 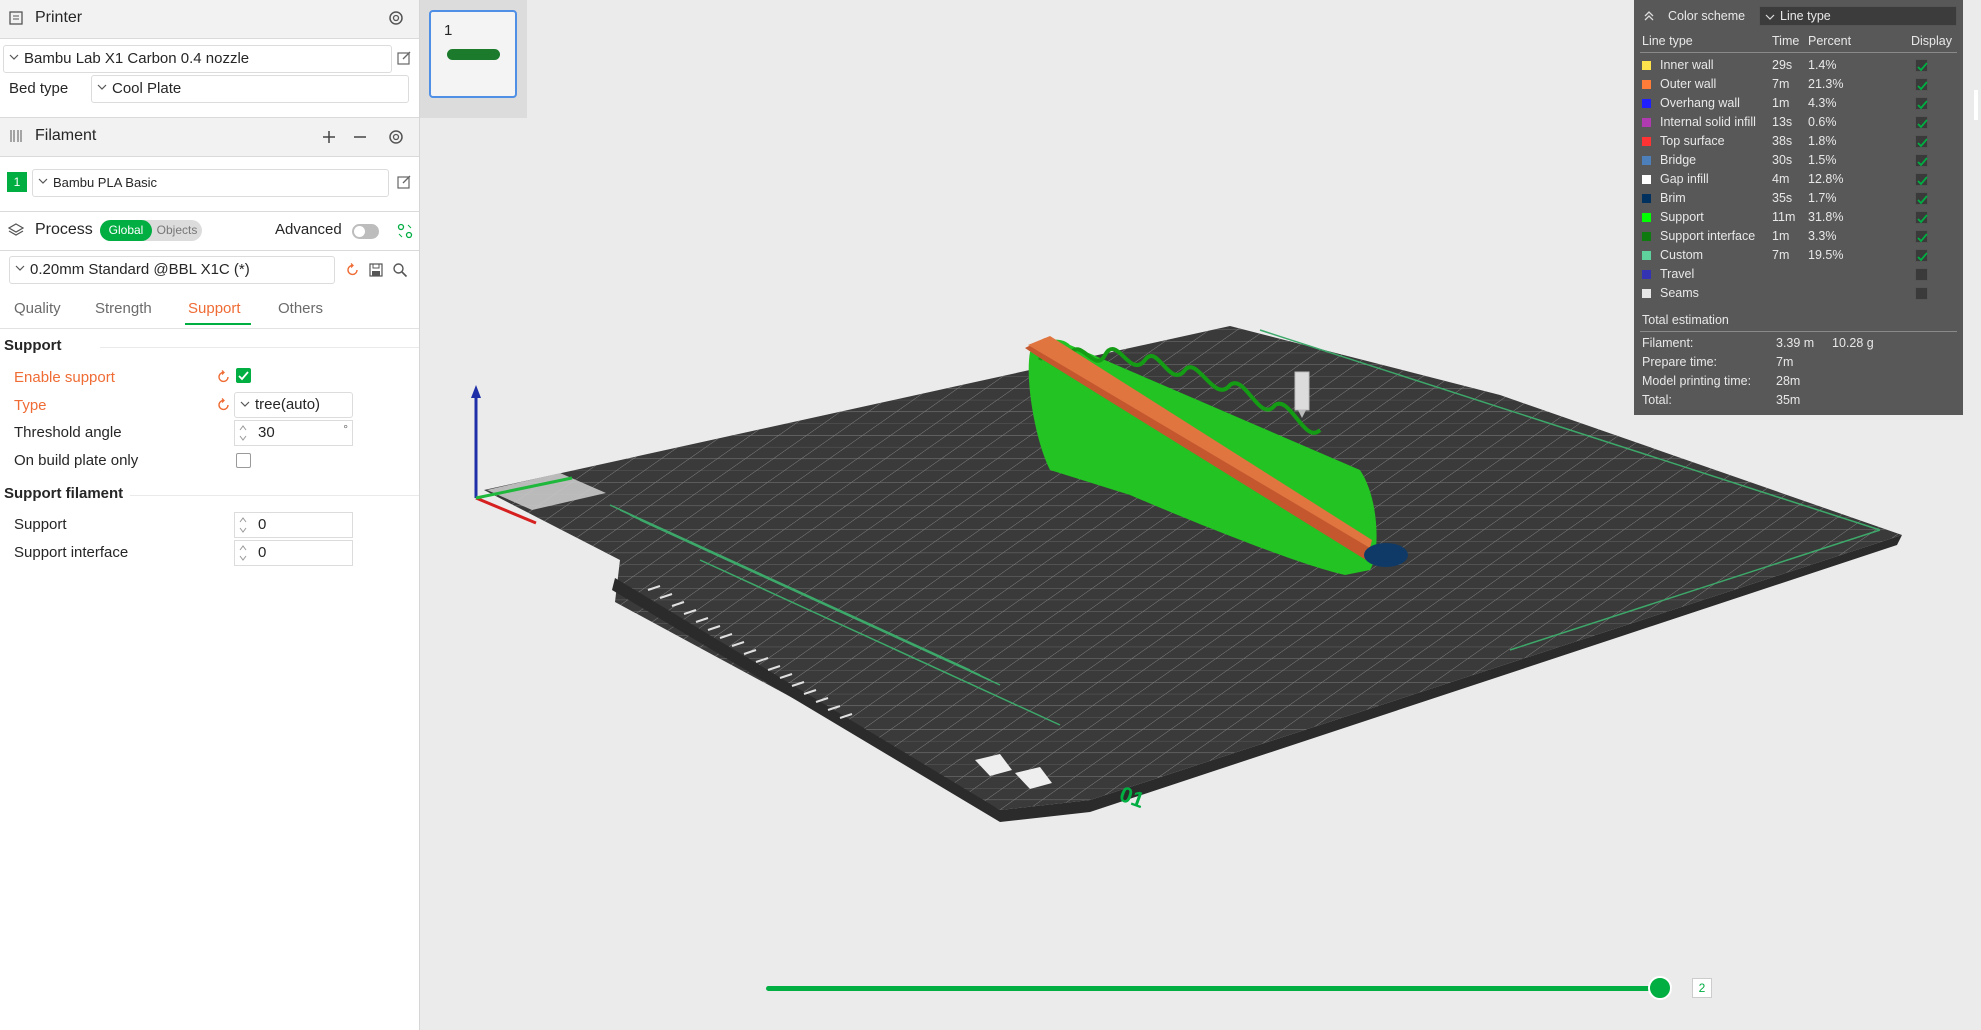 I want to click on printer-icon, so click(x=16, y=18).